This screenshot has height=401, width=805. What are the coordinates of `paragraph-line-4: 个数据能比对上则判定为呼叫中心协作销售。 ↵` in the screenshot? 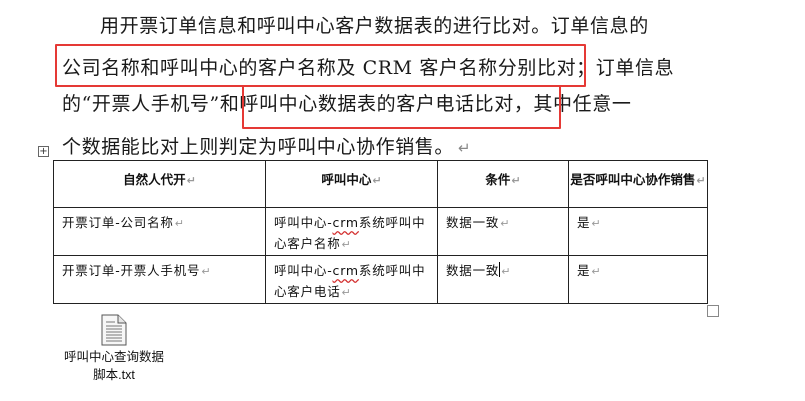 It's located at (267, 147).